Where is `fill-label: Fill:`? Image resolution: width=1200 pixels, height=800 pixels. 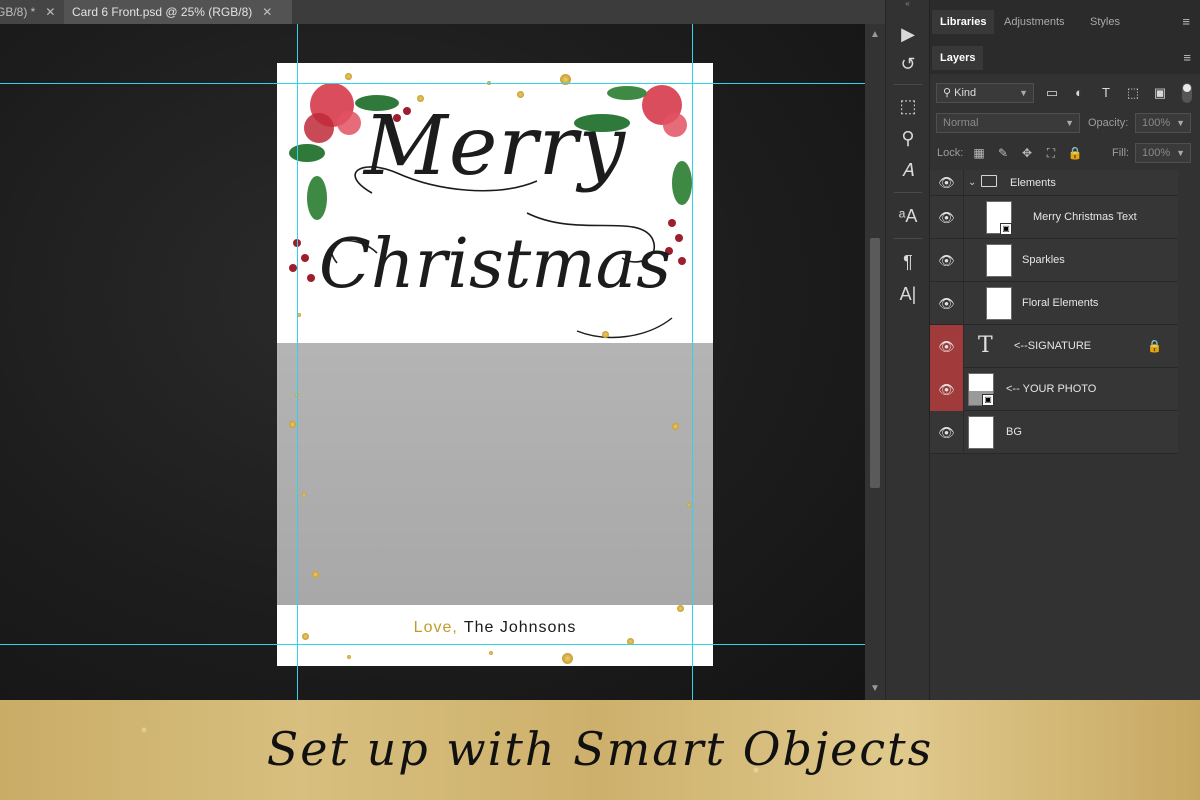
fill-label: Fill: is located at coordinates (1121, 153).